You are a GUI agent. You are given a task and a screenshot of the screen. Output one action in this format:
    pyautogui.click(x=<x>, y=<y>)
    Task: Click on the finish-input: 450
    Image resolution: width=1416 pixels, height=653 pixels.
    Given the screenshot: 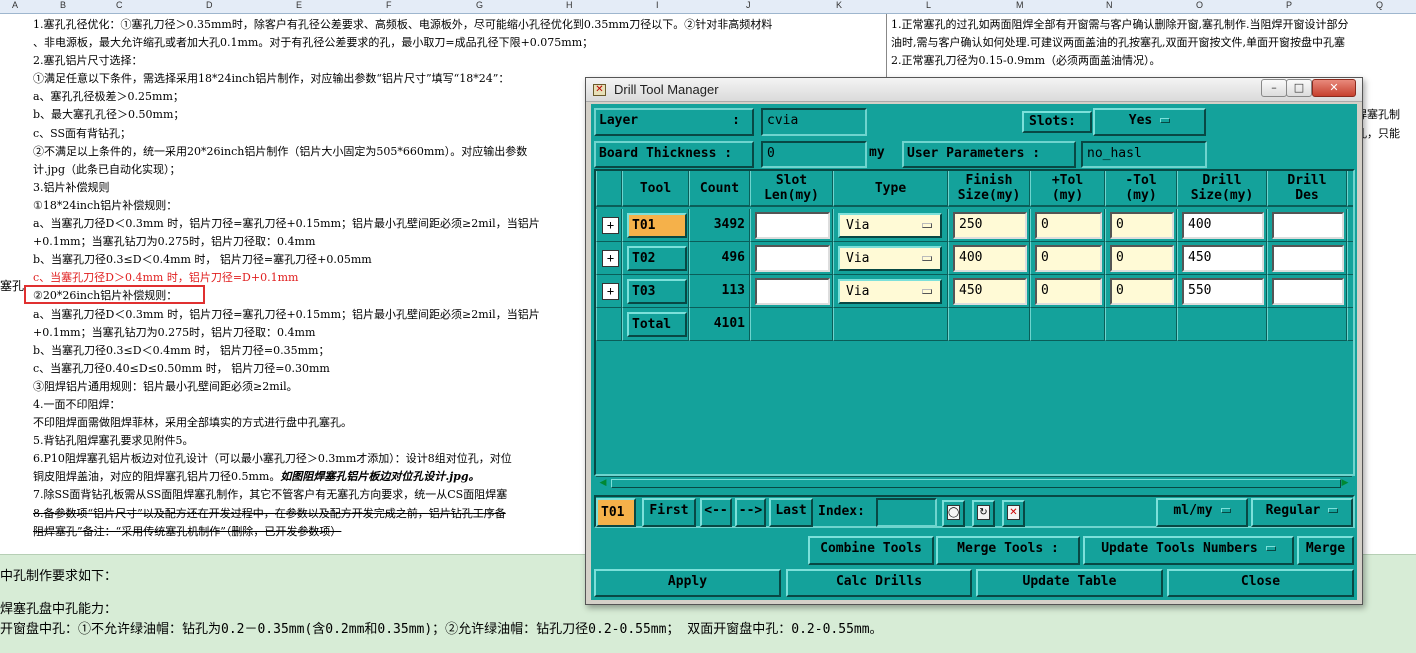 What is the action you would take?
    pyautogui.click(x=990, y=291)
    